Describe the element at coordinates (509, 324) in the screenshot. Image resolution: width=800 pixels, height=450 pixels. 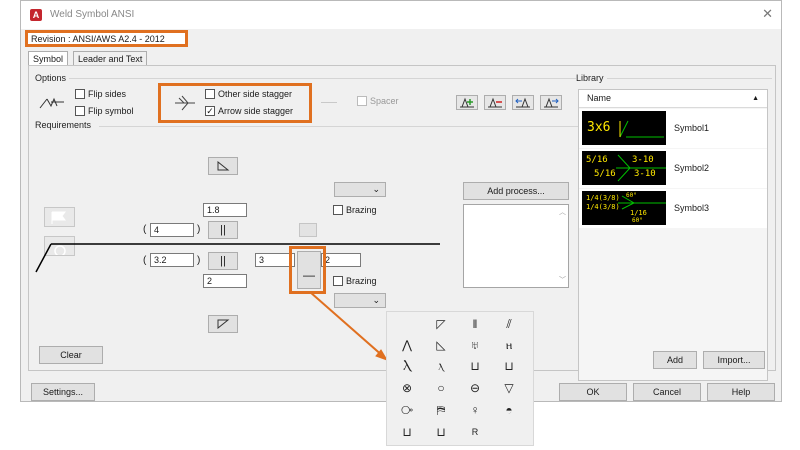
I see `palette-bevel-icon: ⫽` at that location.